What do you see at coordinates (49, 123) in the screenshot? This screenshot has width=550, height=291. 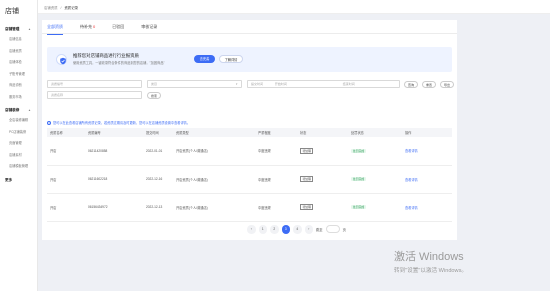 I see `info-icon: i` at bounding box center [49, 123].